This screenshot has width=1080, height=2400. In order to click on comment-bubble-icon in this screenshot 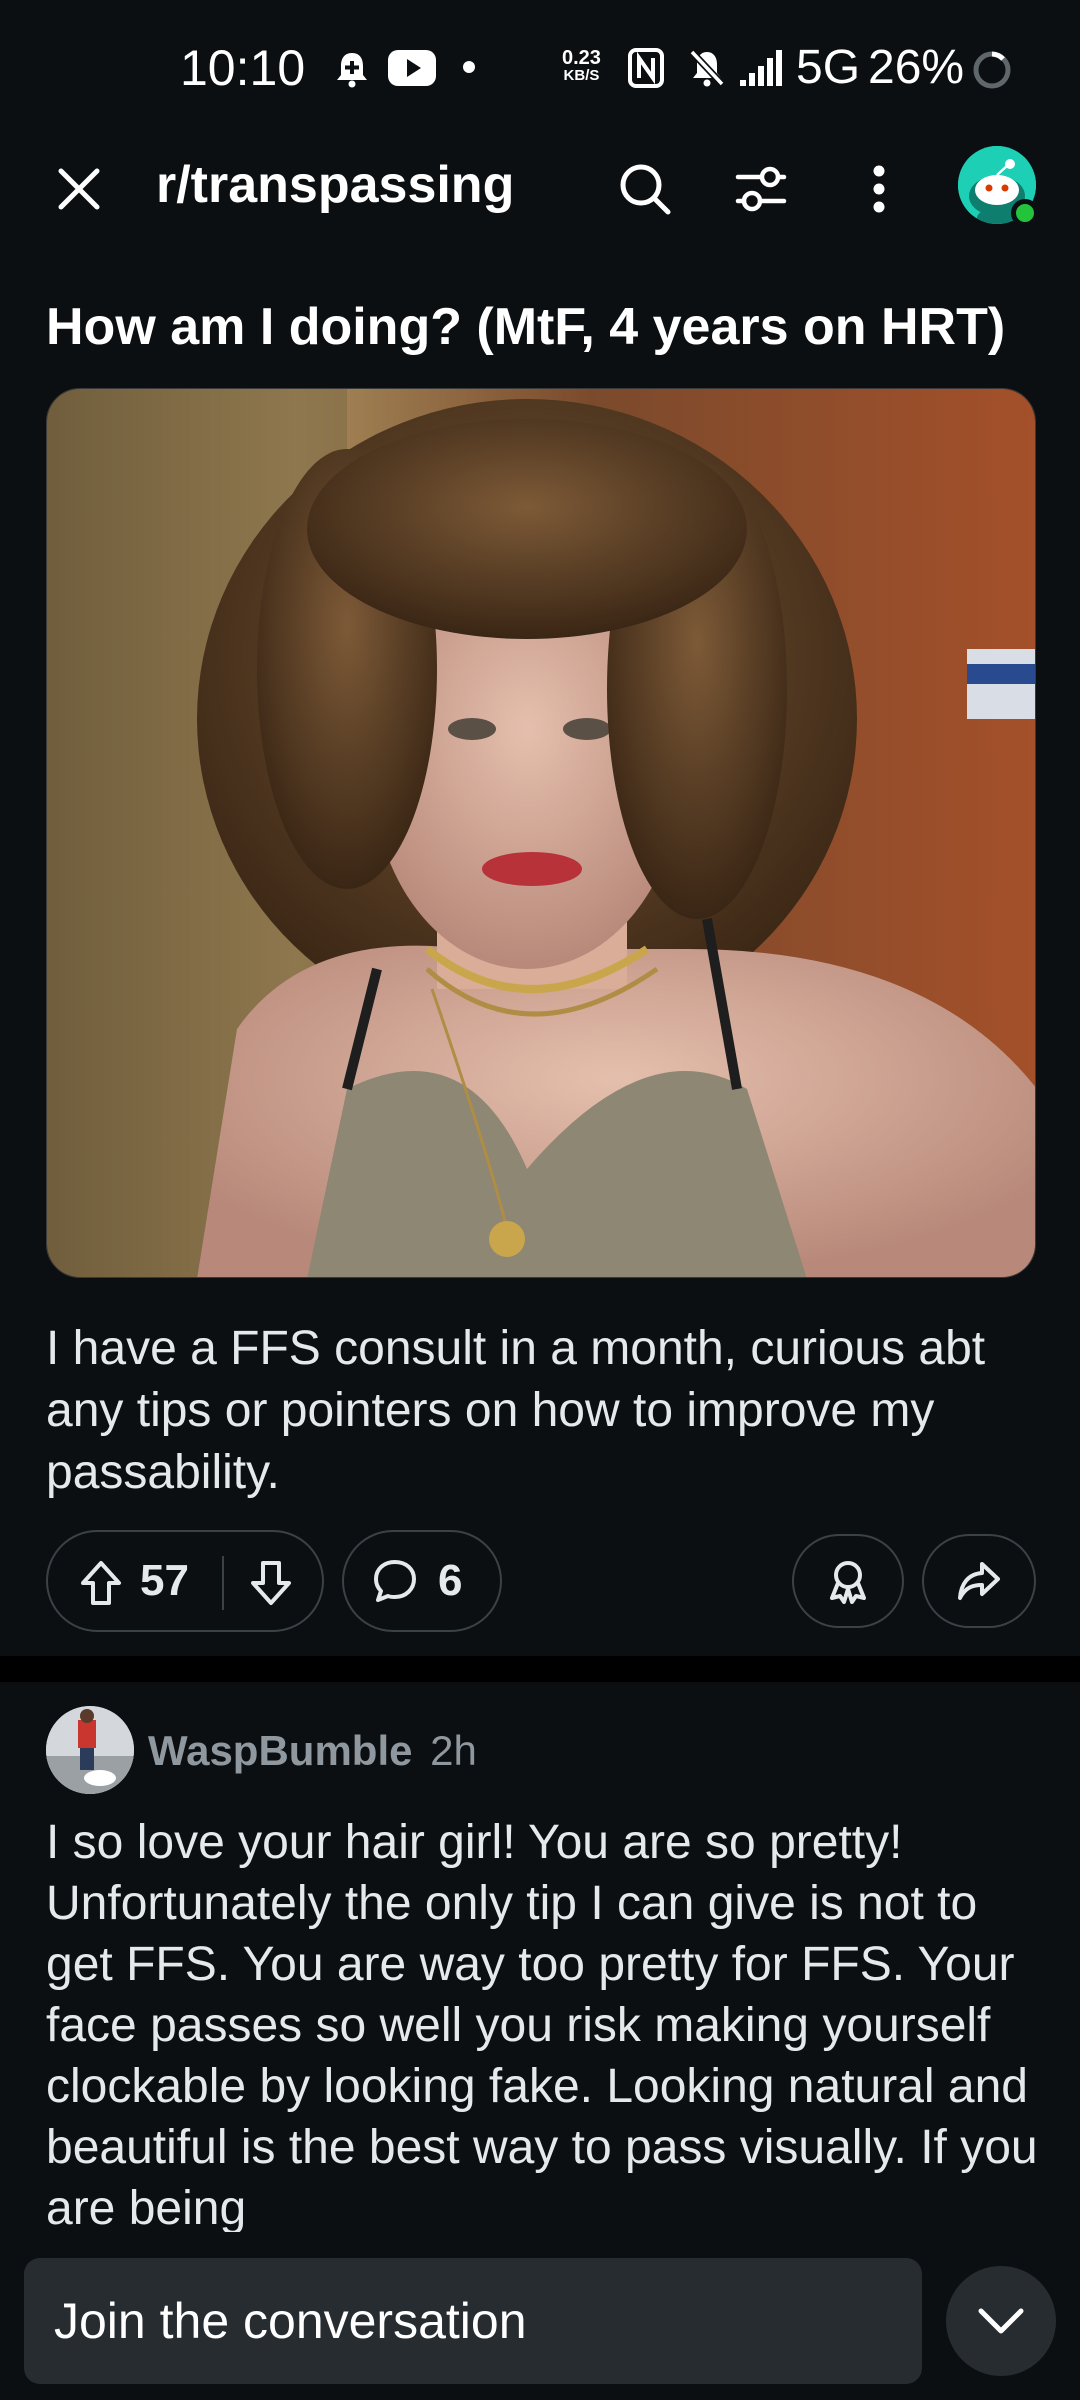, I will do `click(395, 1581)`.